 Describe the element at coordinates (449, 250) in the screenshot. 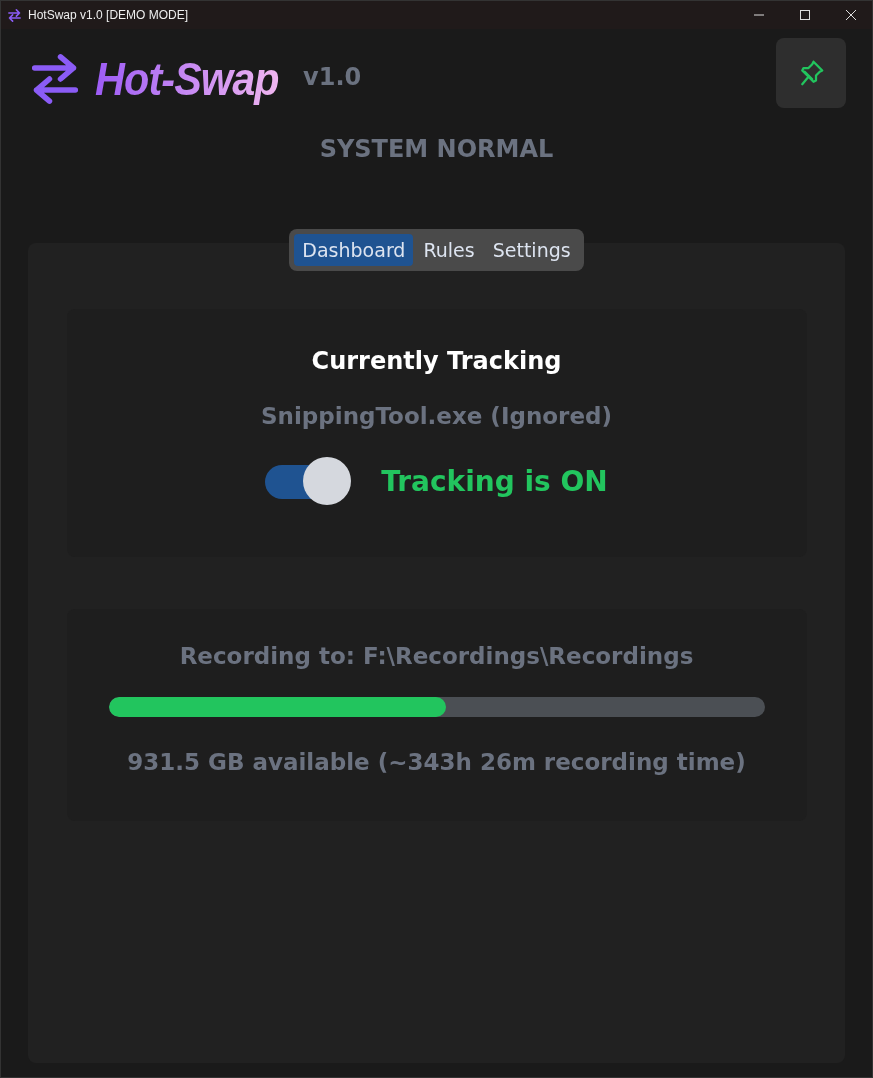

I see `tab: Rules` at that location.